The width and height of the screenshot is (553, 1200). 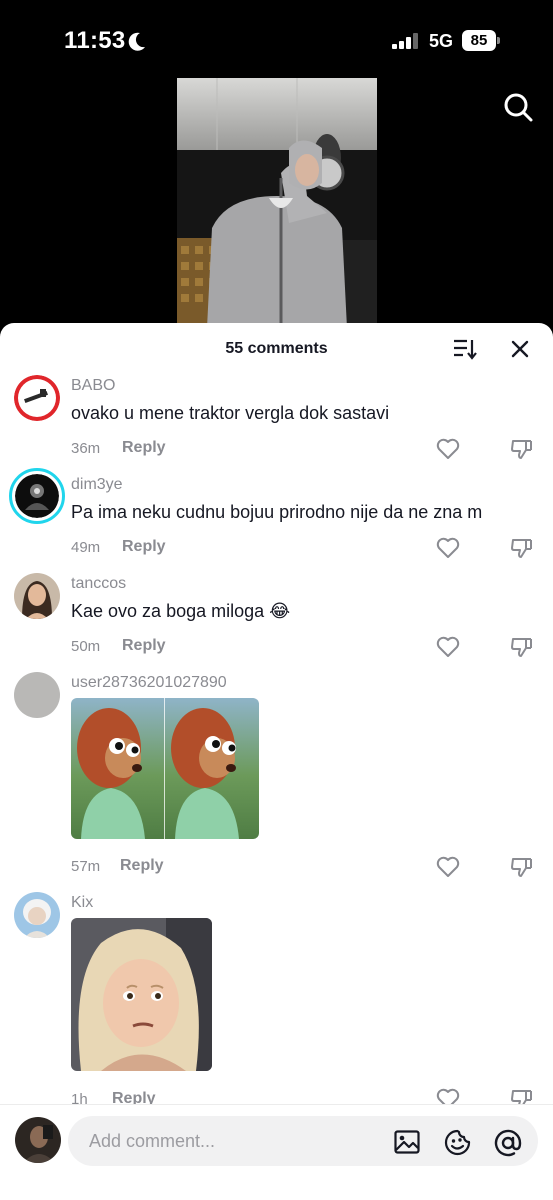 I want to click on at-icon, so click(x=508, y=1143).